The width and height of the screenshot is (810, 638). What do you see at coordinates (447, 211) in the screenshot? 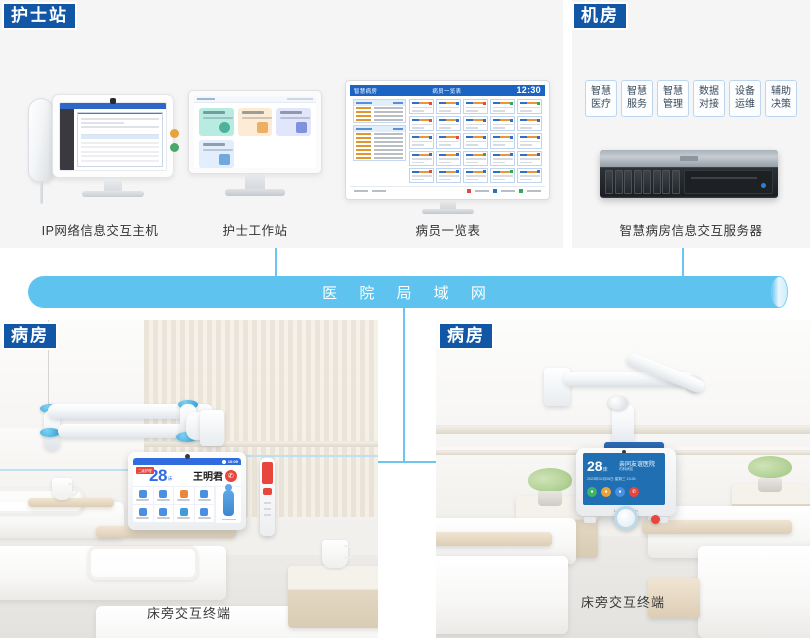
I see `board-base` at bounding box center [447, 211].